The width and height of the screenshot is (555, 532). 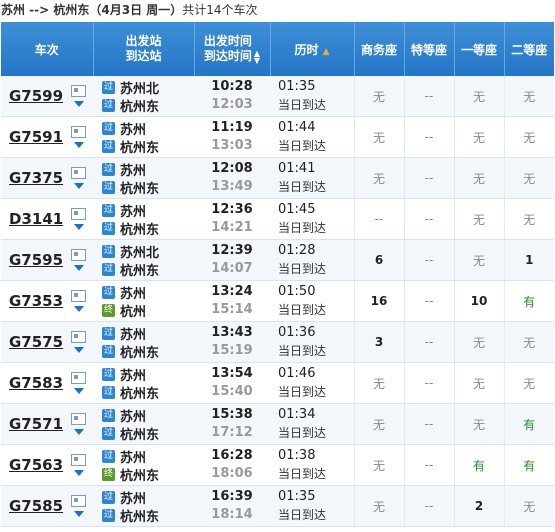 What do you see at coordinates (232, 432) in the screenshot?
I see `arrival-time: 17:12` at bounding box center [232, 432].